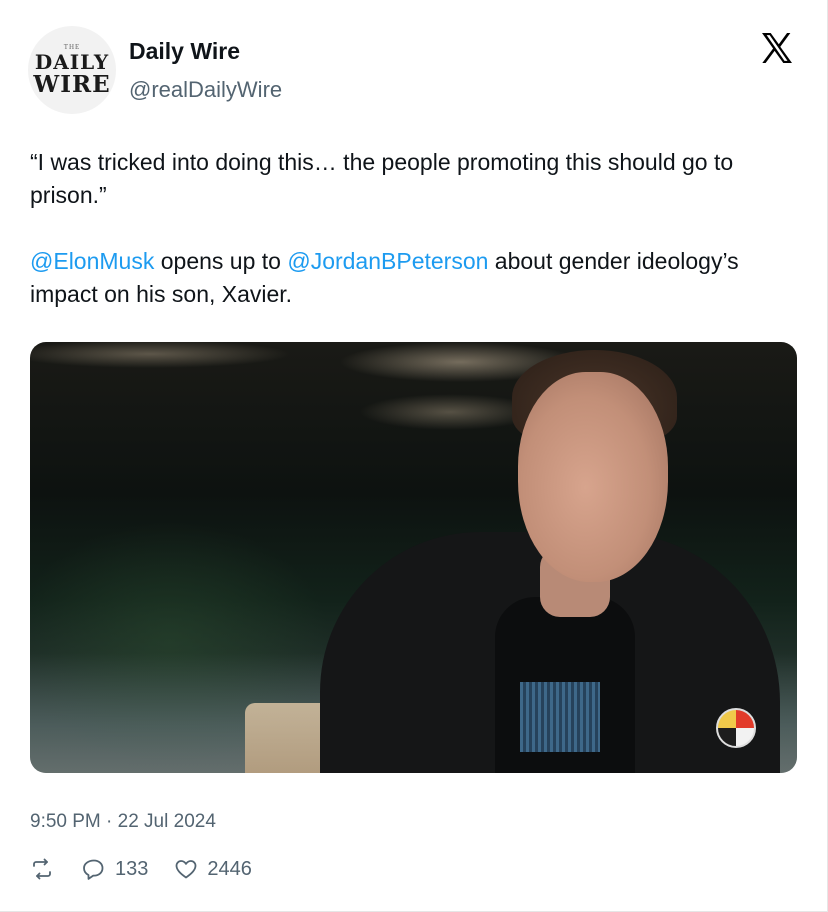  Describe the element at coordinates (736, 728) in the screenshot. I see `jacket-patch-icon` at that location.